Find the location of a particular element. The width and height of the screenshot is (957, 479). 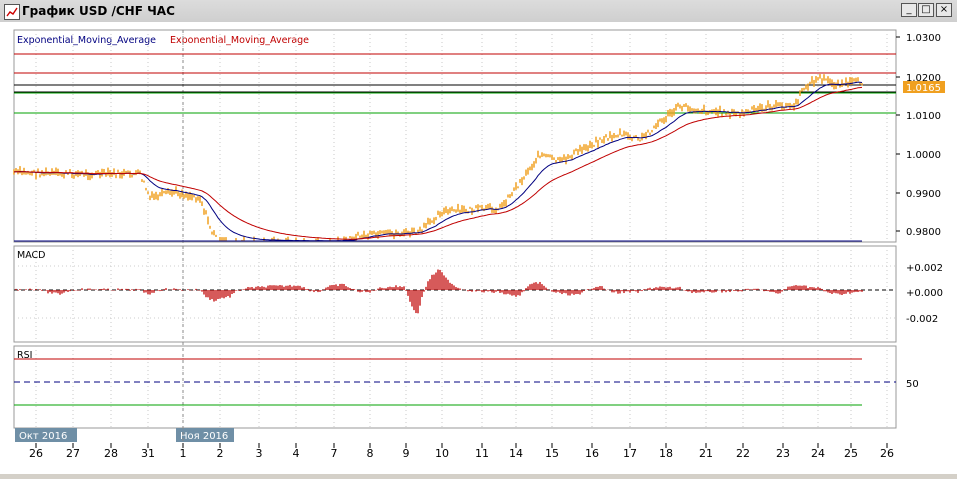

time-label: 3 is located at coordinates (259, 453).